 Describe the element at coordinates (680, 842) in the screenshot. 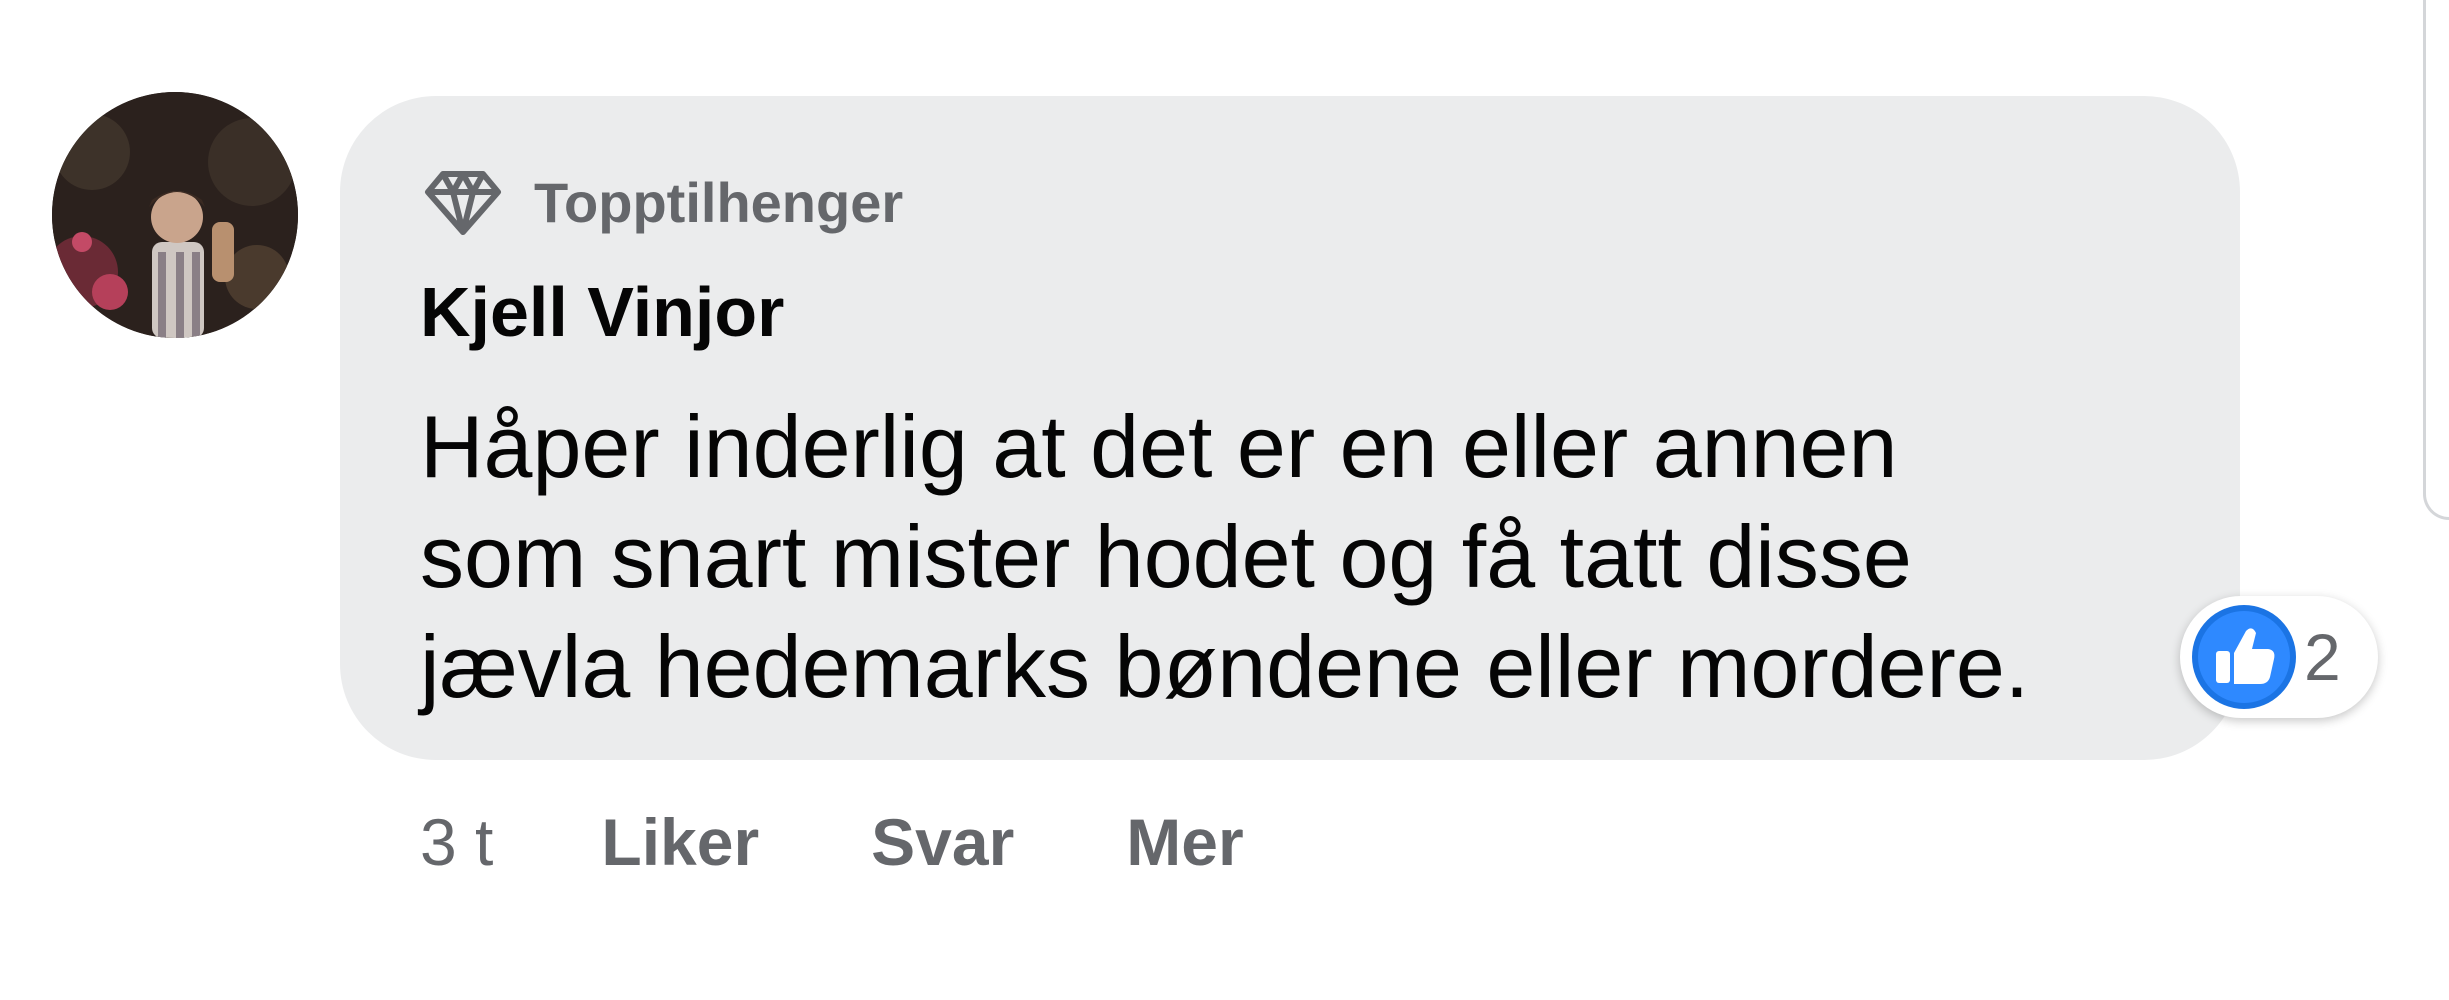

I see `like-button: Liker` at that location.